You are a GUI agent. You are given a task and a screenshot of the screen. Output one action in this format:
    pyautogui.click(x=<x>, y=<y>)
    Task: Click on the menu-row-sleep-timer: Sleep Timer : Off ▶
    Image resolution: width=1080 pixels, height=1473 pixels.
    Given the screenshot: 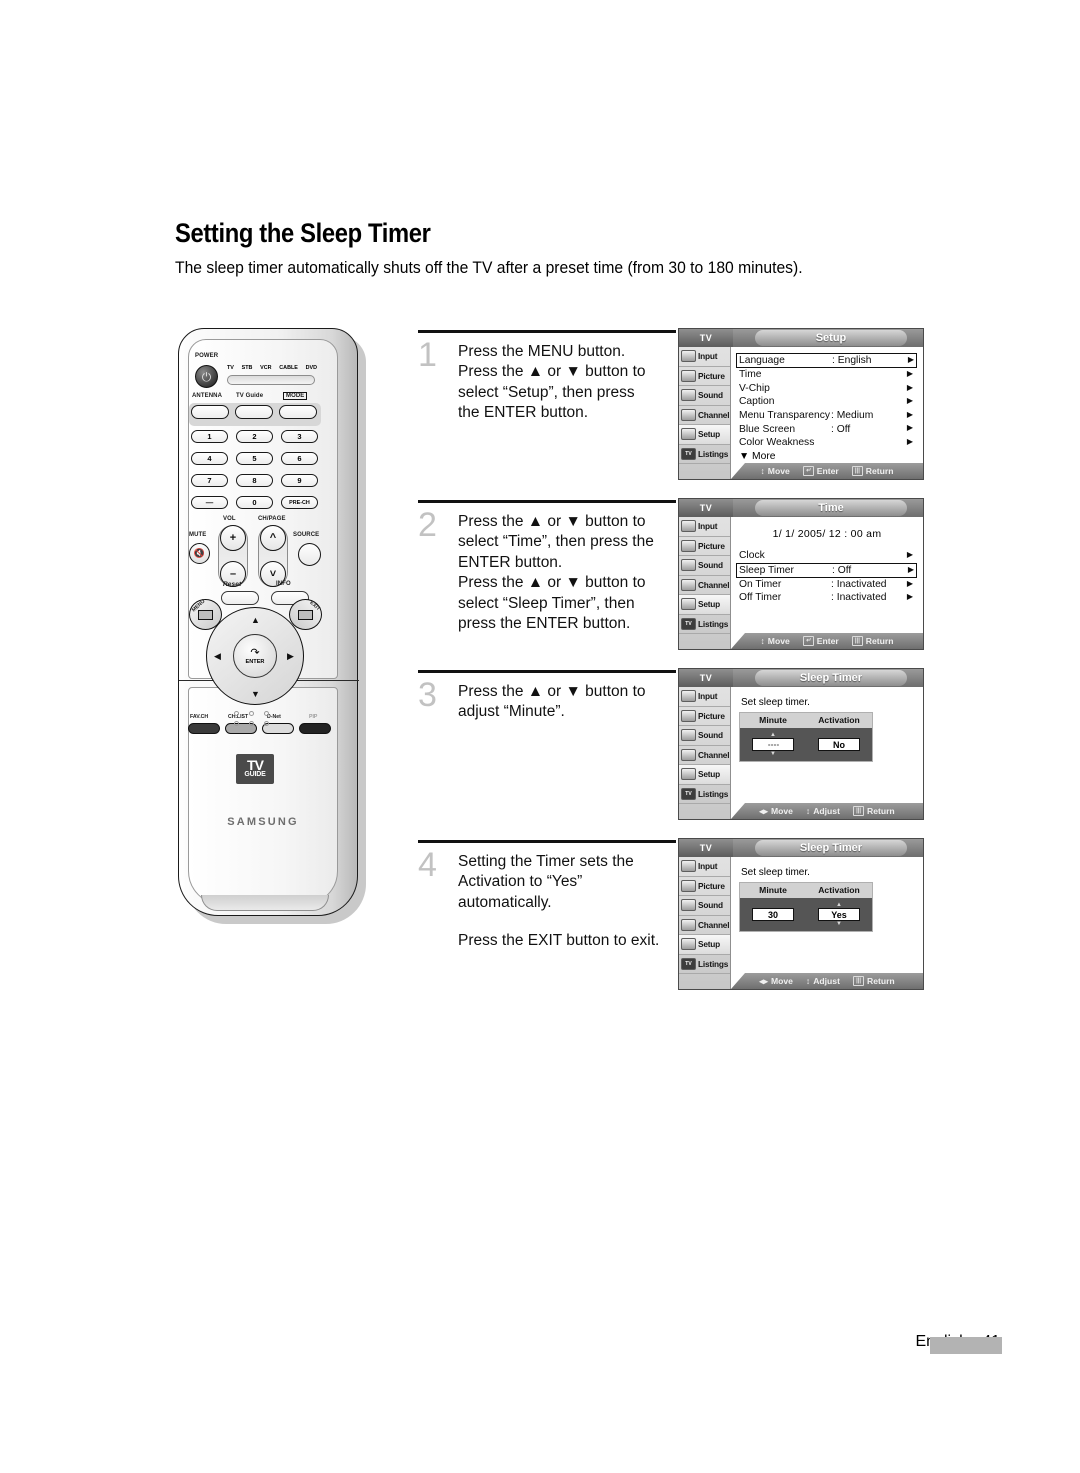 What is the action you would take?
    pyautogui.click(x=826, y=570)
    